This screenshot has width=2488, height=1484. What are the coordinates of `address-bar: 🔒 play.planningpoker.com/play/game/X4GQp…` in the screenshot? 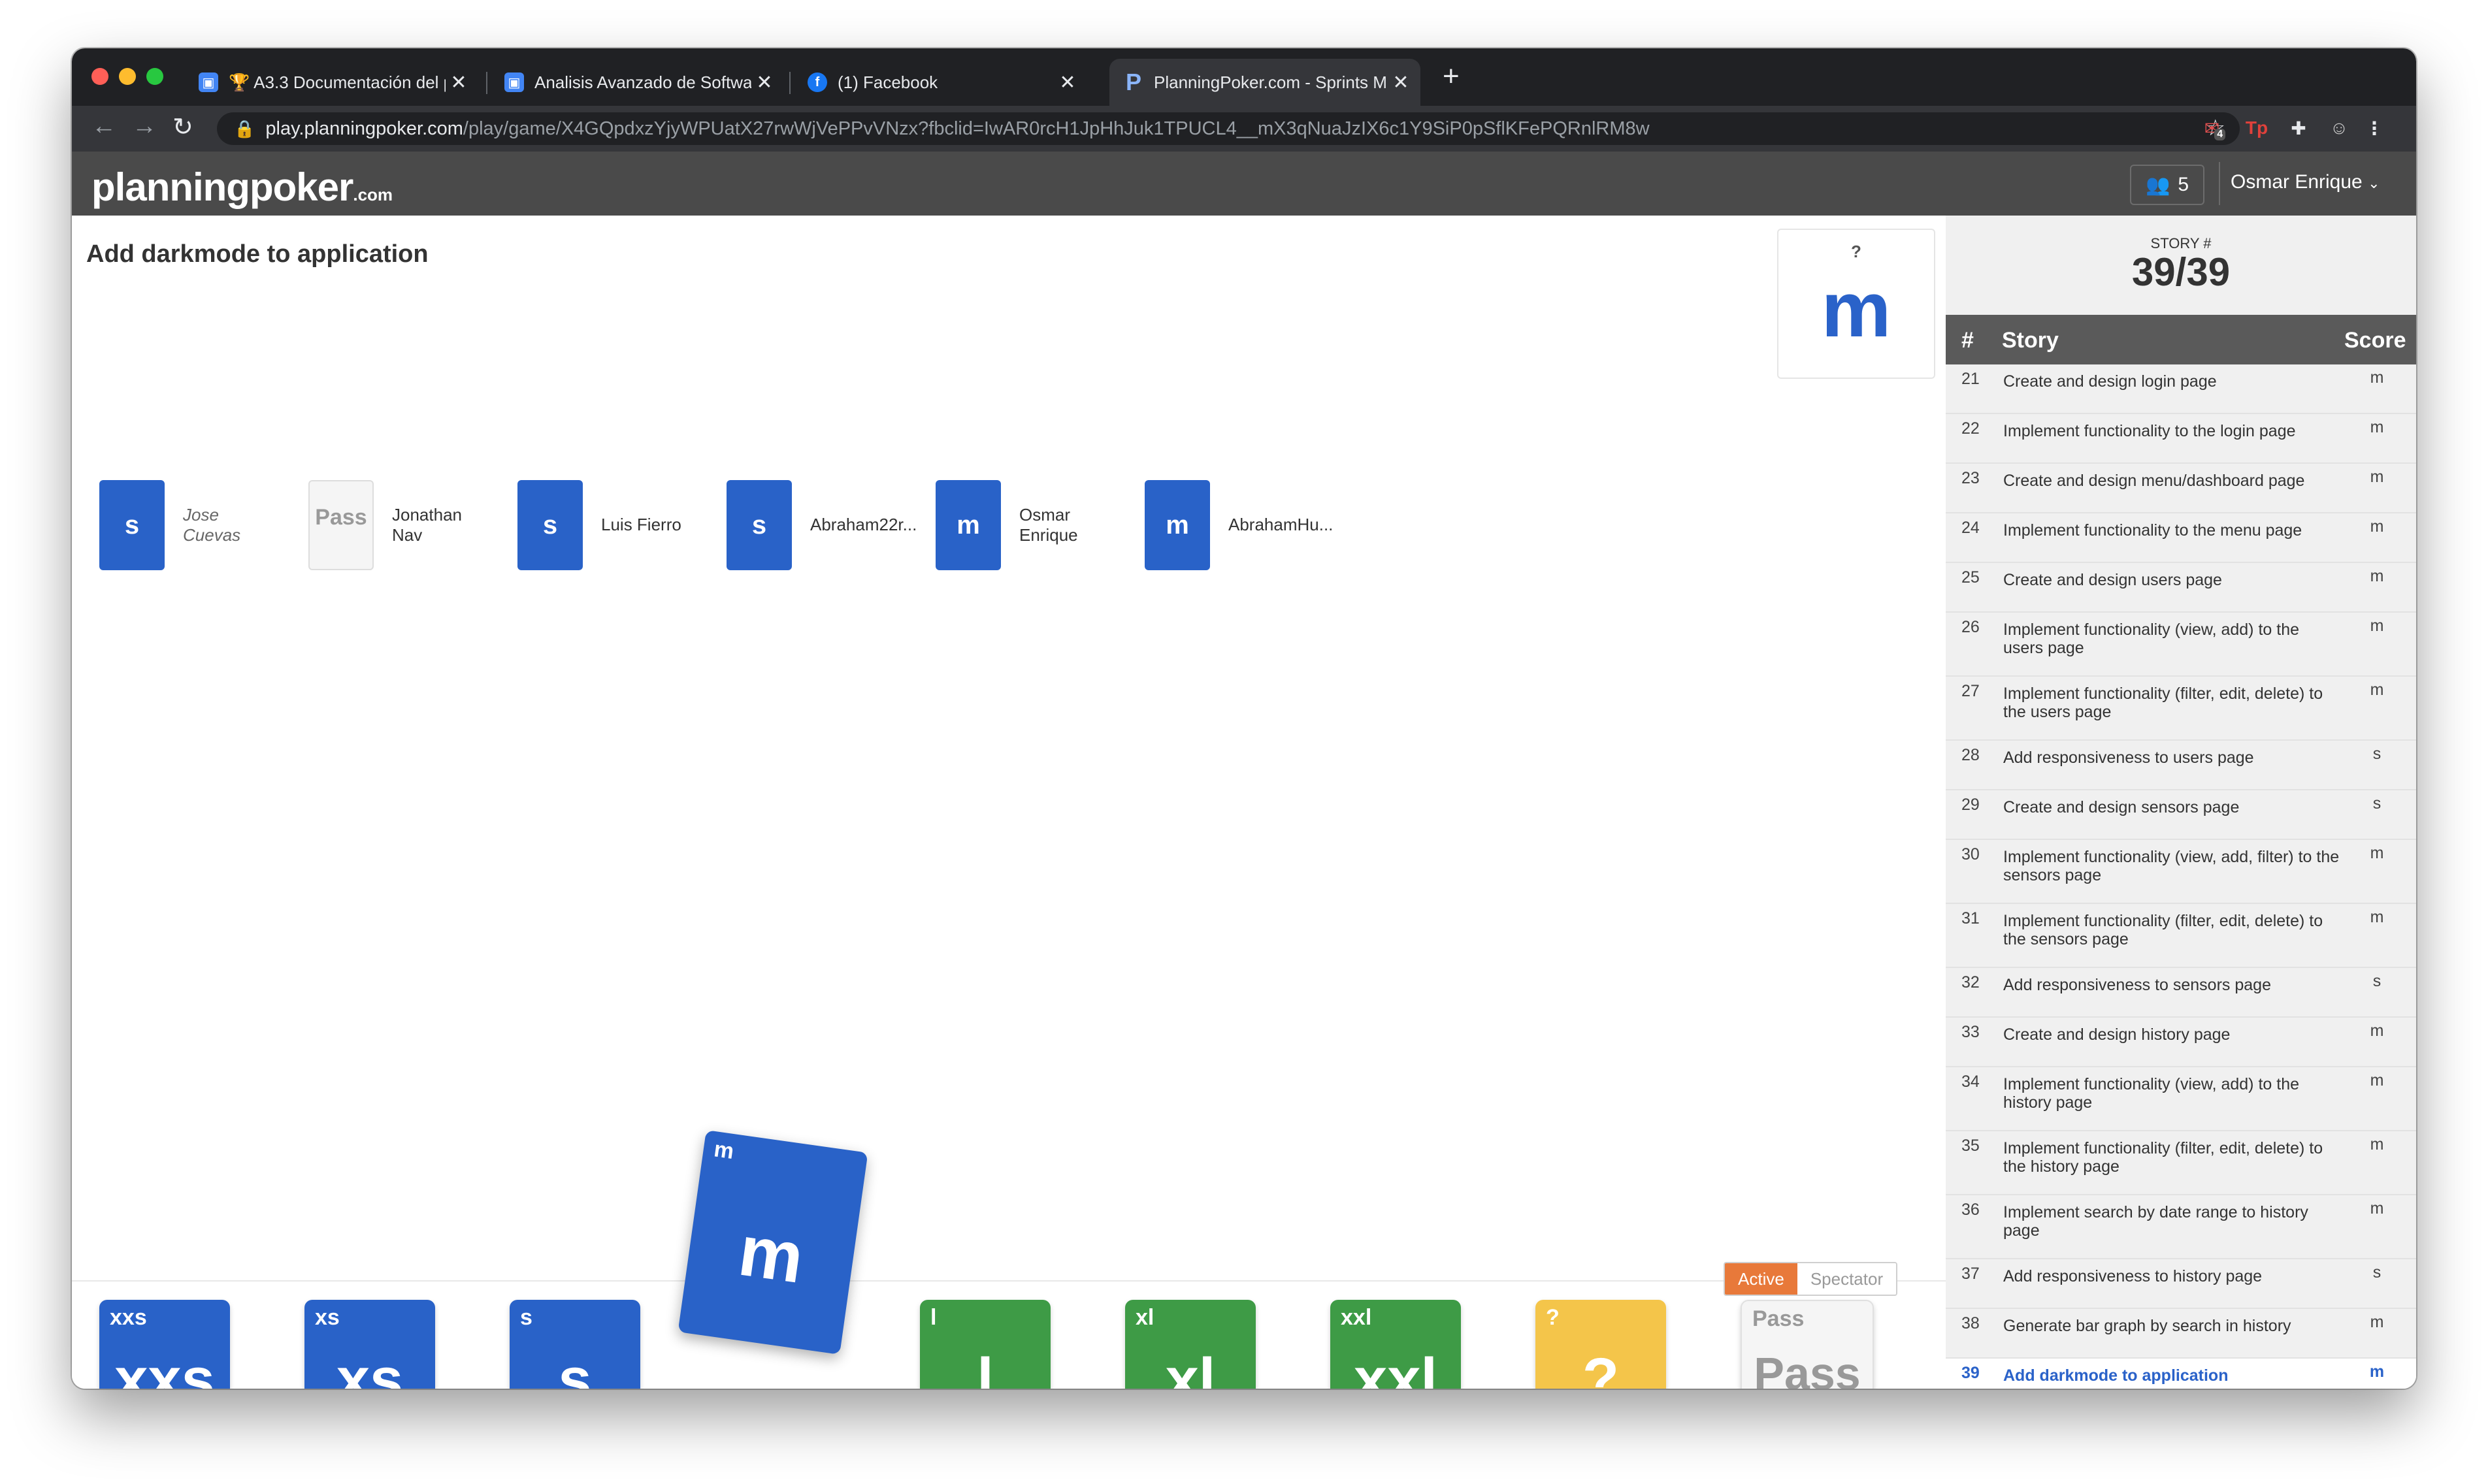 It's located at (1228, 128).